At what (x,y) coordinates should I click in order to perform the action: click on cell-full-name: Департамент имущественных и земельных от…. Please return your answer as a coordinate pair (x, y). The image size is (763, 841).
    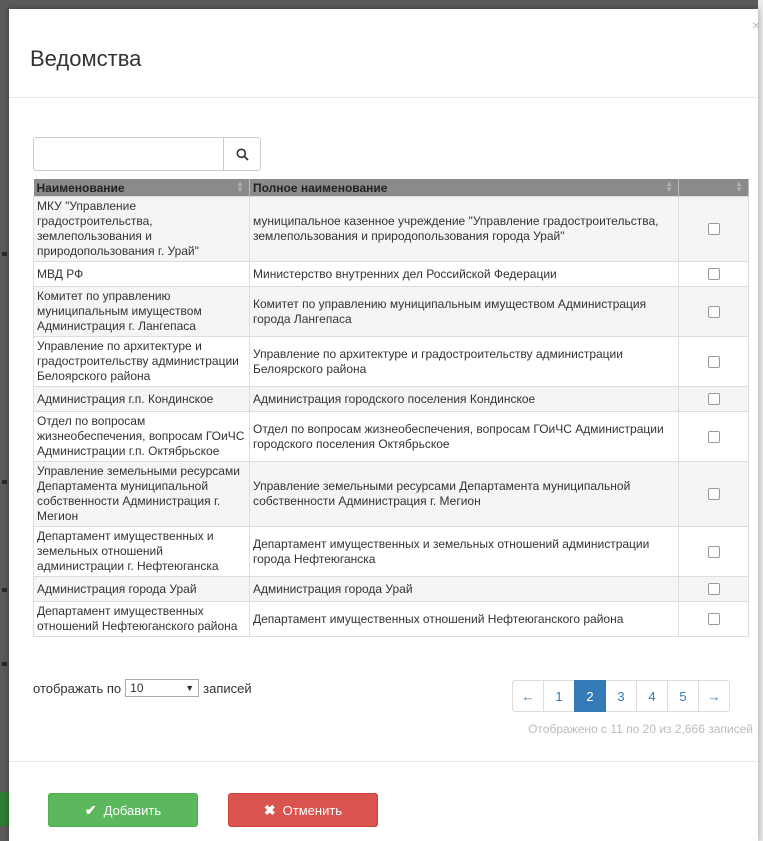
    Looking at the image, I should click on (464, 551).